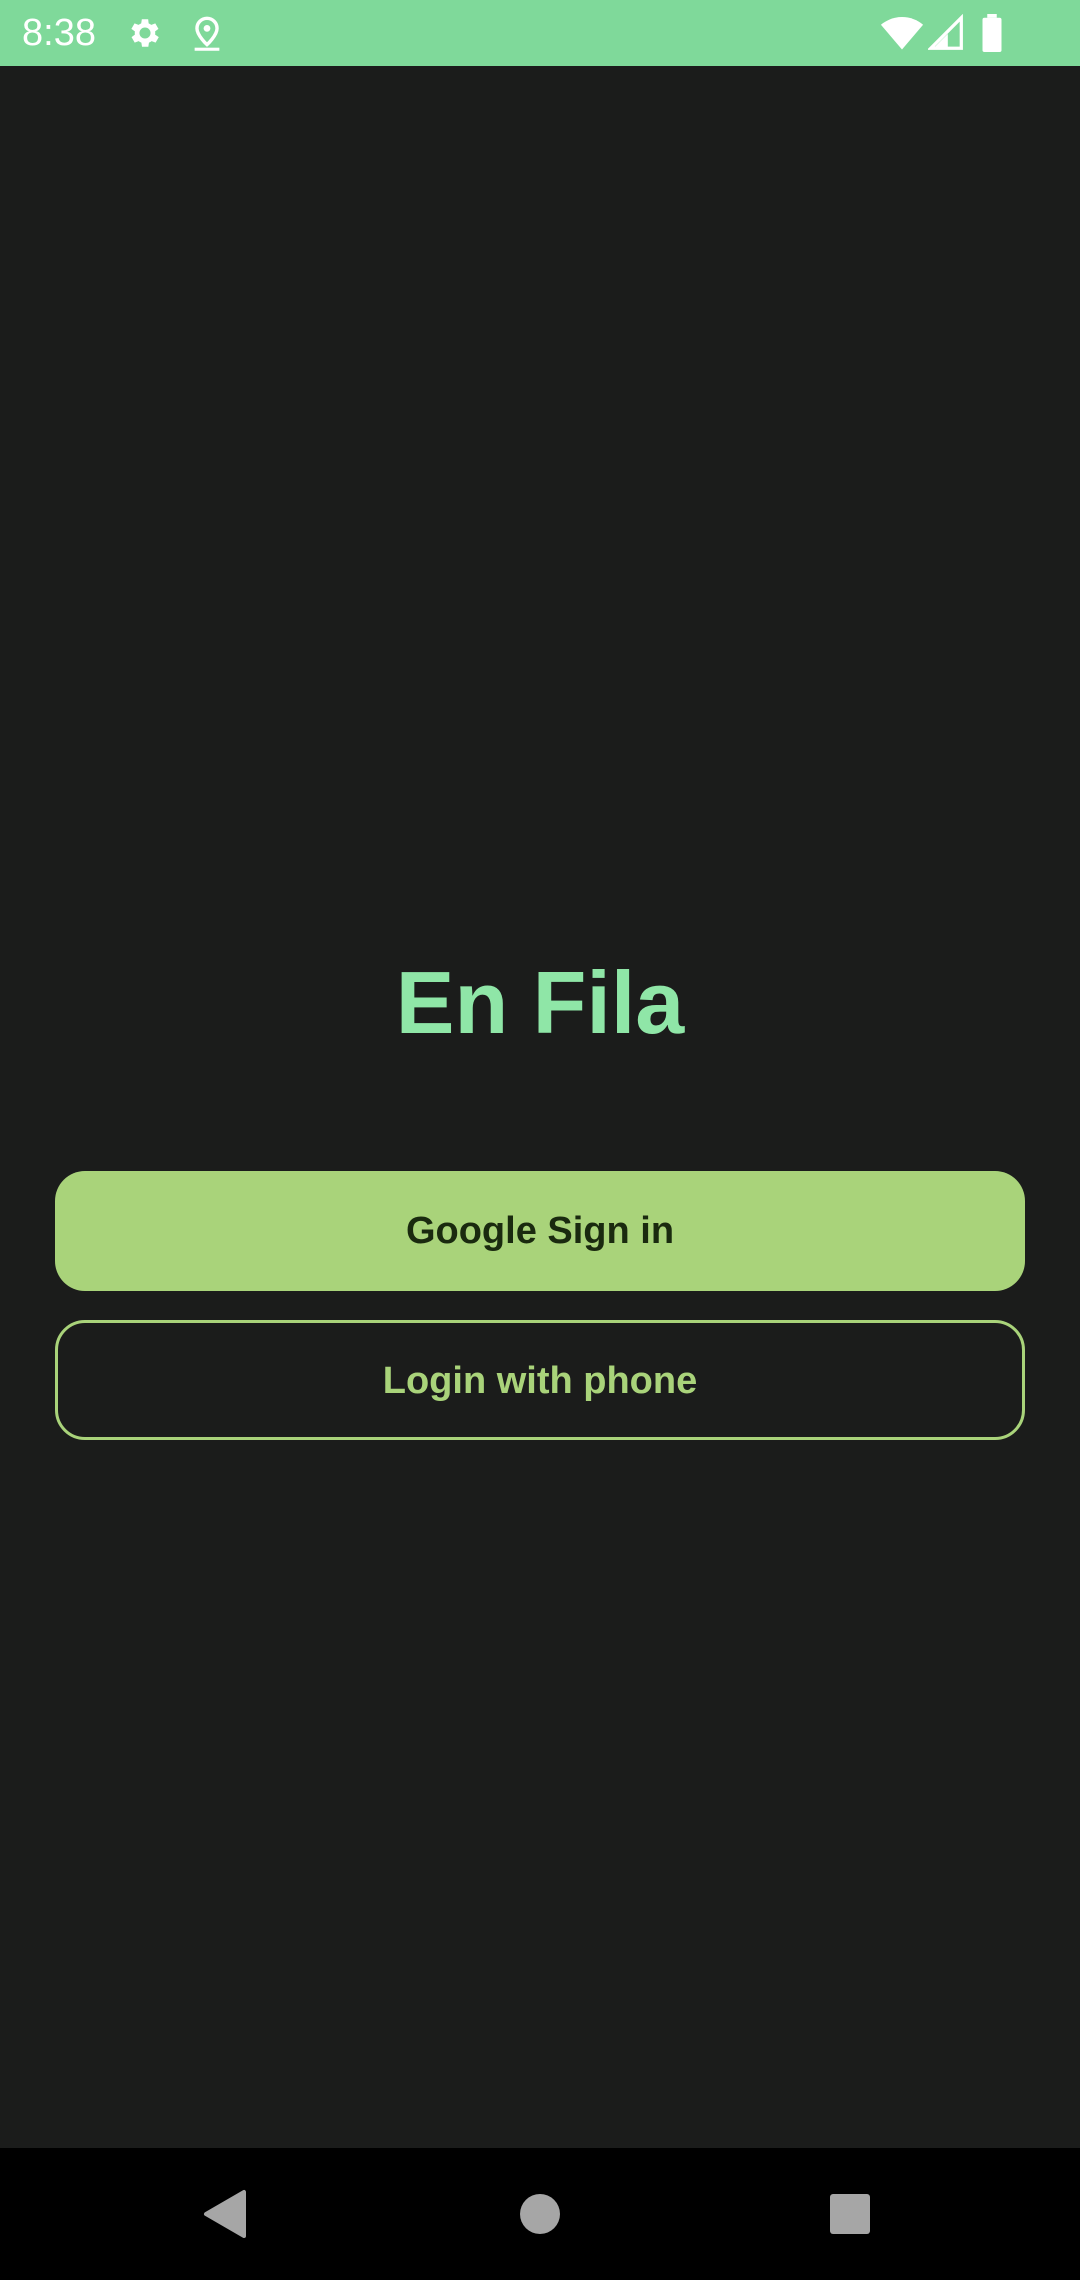  What do you see at coordinates (145, 33) in the screenshot?
I see `gear-icon` at bounding box center [145, 33].